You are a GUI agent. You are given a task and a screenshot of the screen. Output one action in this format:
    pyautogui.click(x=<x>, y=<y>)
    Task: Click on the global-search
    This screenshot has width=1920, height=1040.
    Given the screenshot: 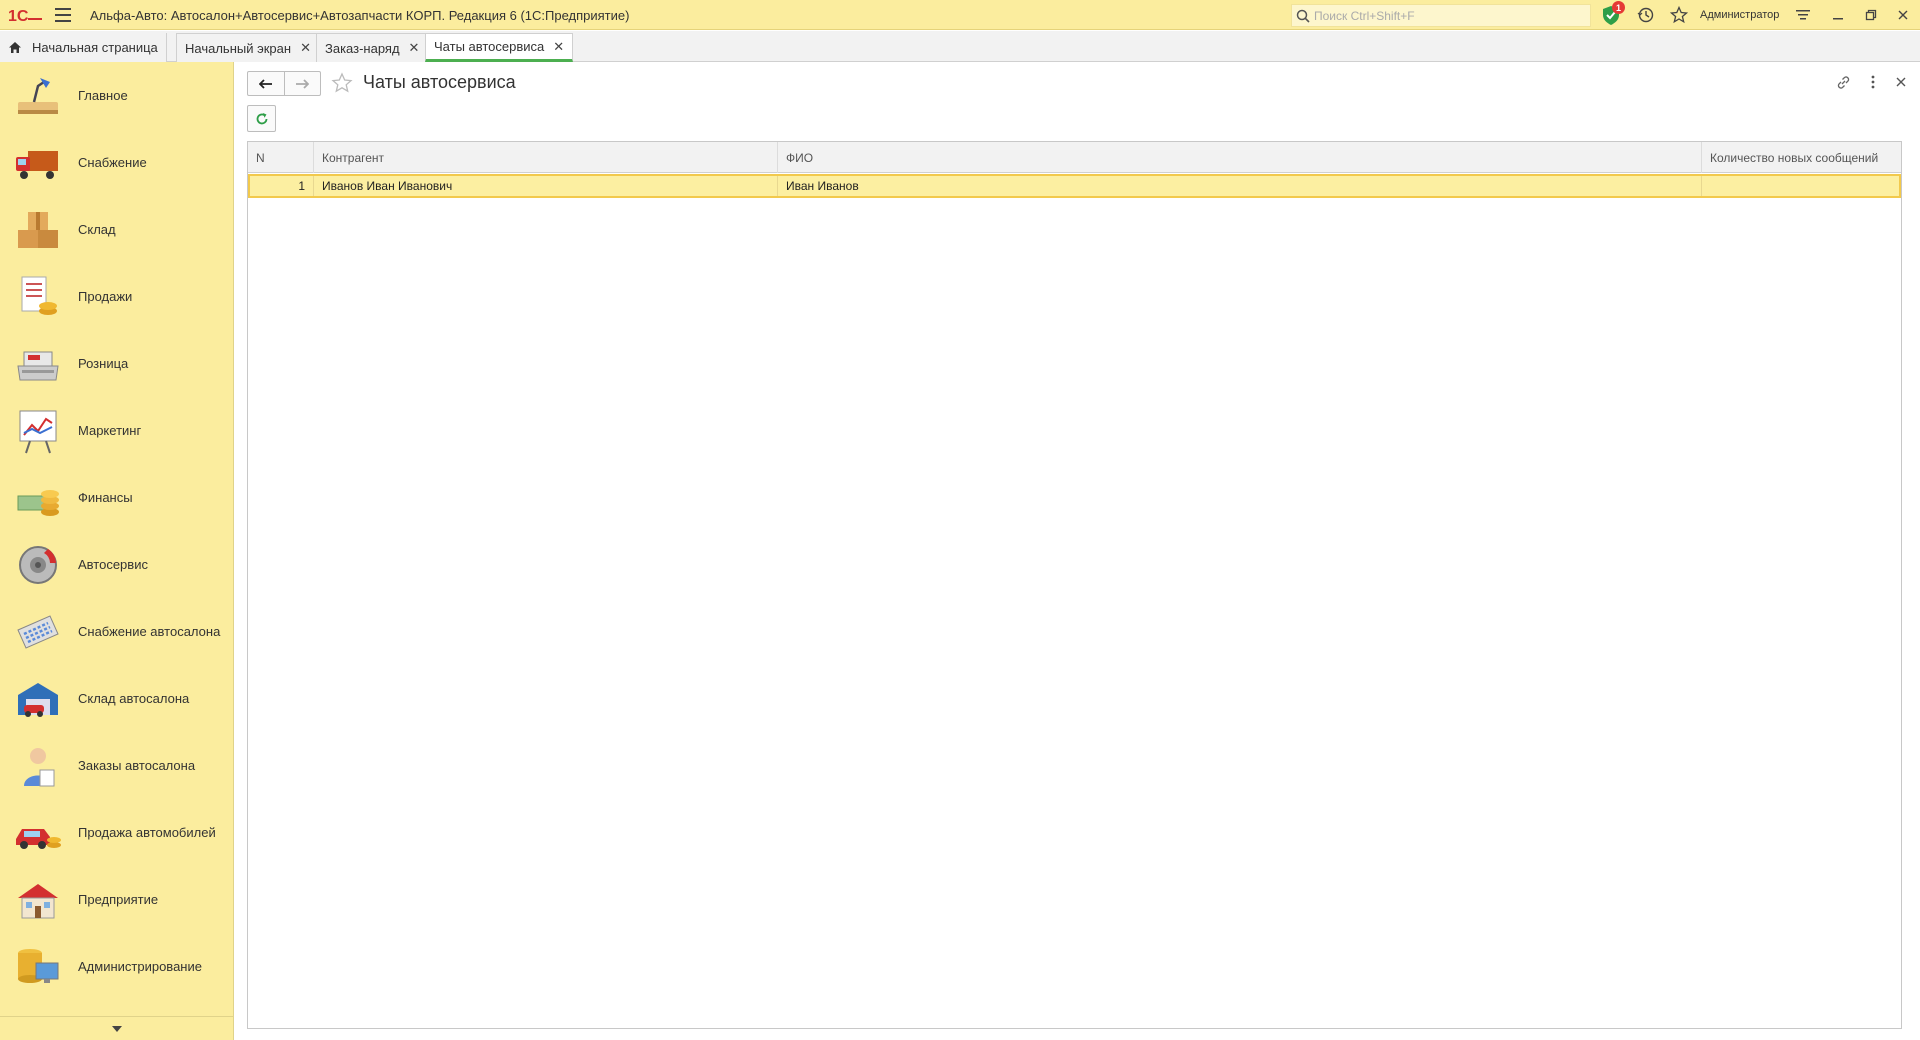 What is the action you would take?
    pyautogui.click(x=1441, y=15)
    